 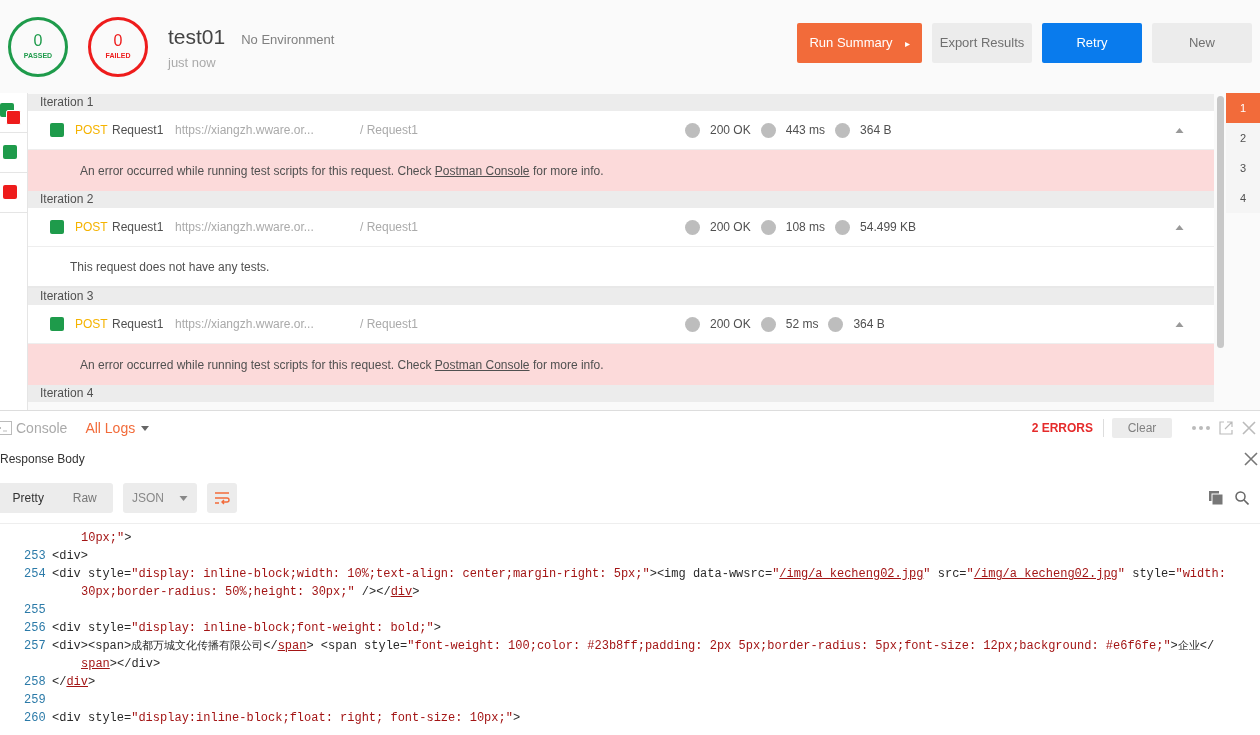 What do you see at coordinates (621, 130) in the screenshot?
I see `request-row: POST Request1 https://xiangzh.wware.or... / Request1 200 OK 443 ms 364 B` at bounding box center [621, 130].